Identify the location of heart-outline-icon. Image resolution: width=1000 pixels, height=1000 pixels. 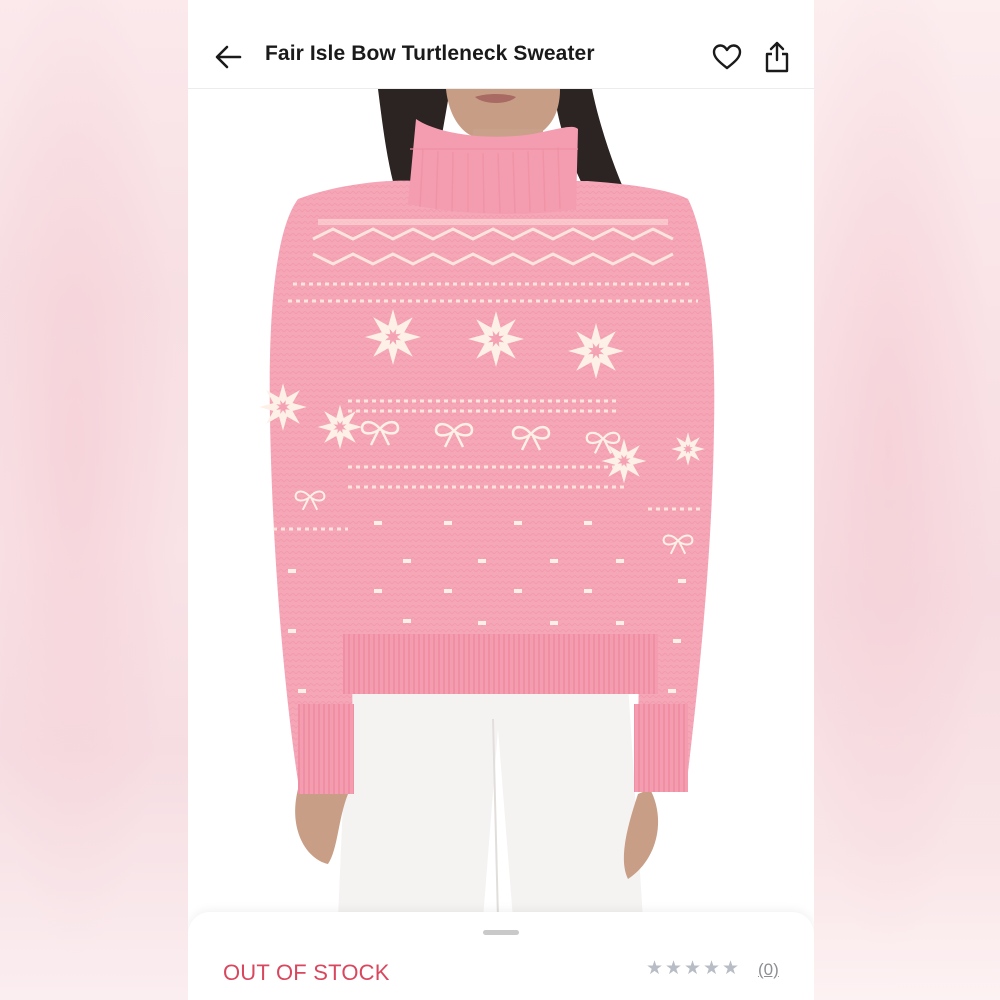
(727, 57).